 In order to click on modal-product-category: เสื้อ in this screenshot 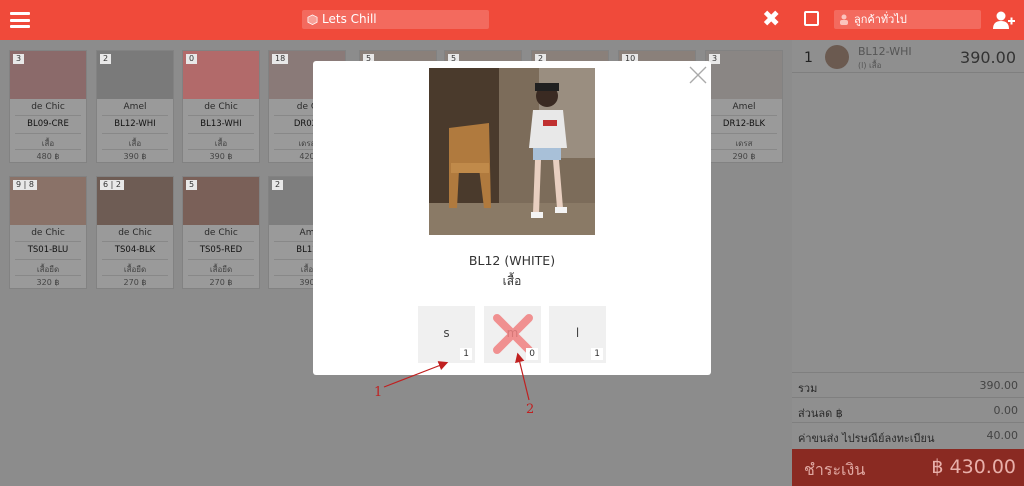, I will do `click(512, 281)`.